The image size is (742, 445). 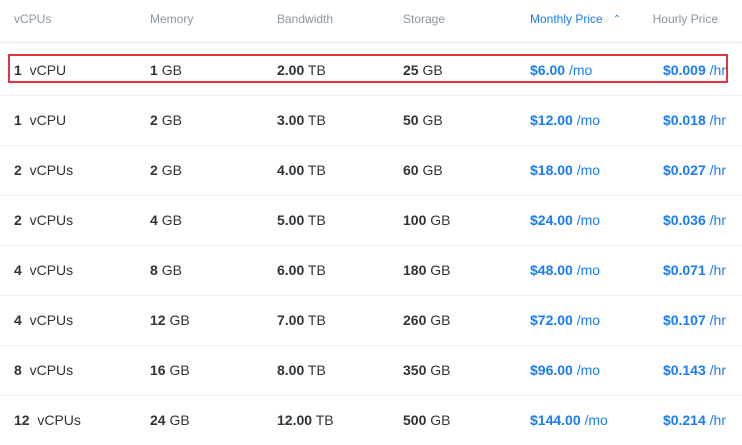 I want to click on vcpu-cell: 8 vCPUs, so click(x=43, y=370).